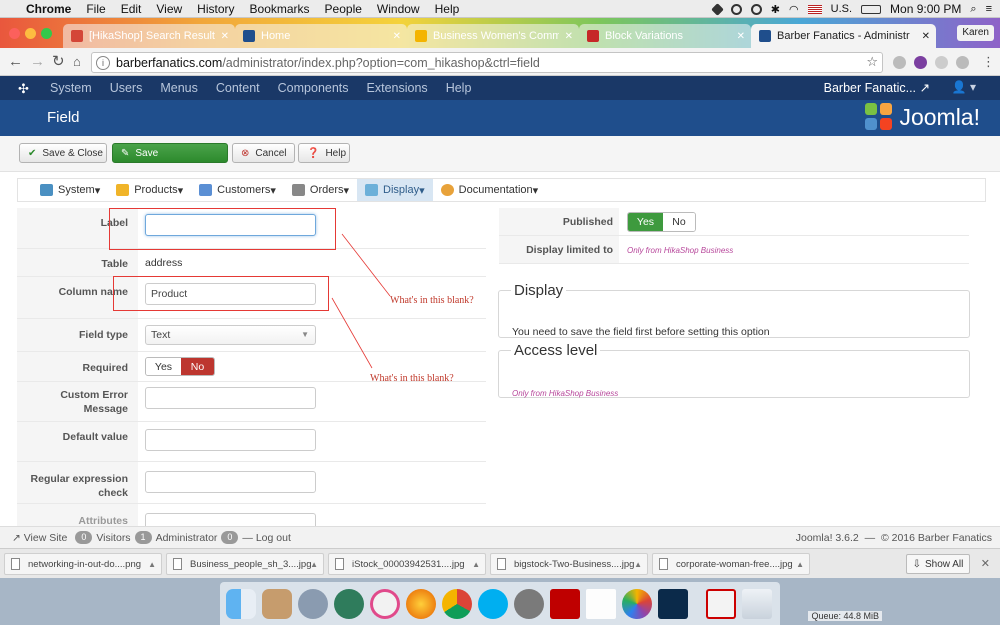 The width and height of the screenshot is (1000, 625). What do you see at coordinates (95, 9) in the screenshot?
I see `menu-file: File` at bounding box center [95, 9].